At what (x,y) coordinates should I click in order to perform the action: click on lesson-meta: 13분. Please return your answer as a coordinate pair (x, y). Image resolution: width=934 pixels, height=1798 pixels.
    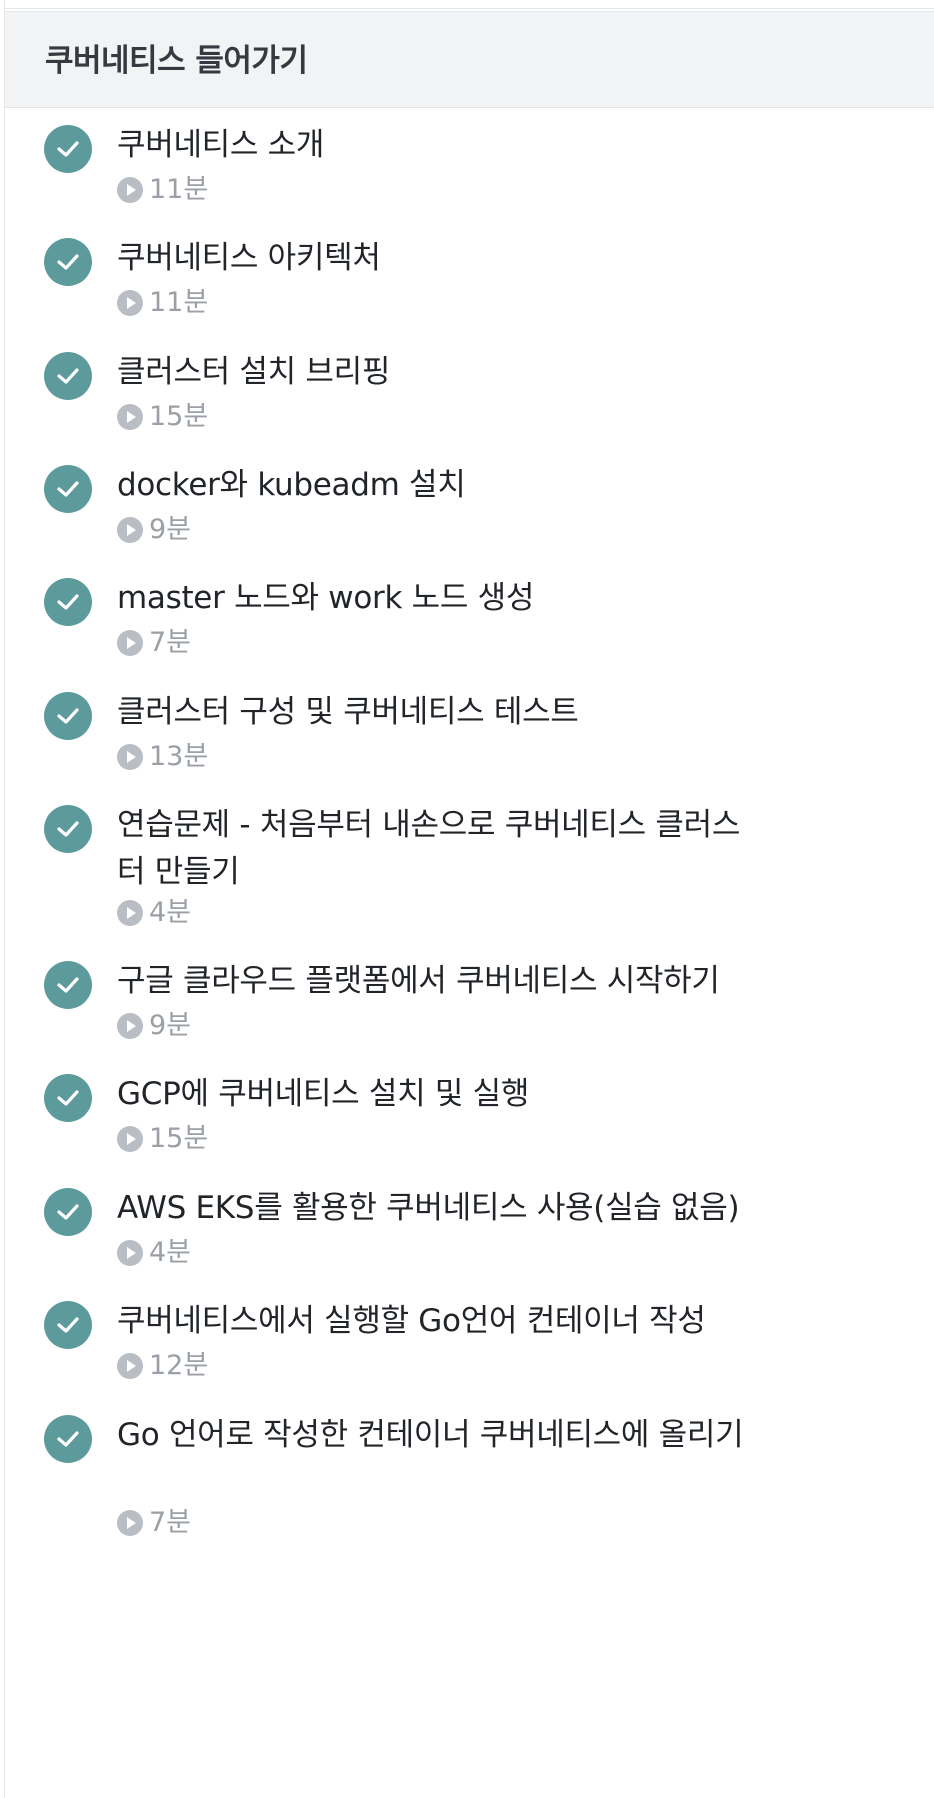
    Looking at the image, I should click on (162, 757).